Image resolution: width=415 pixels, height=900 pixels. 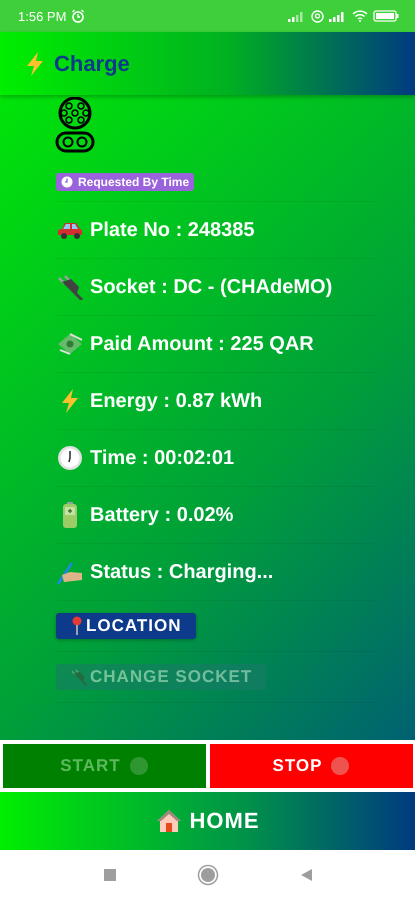 What do you see at coordinates (317, 16) in the screenshot?
I see `roaming-icon` at bounding box center [317, 16].